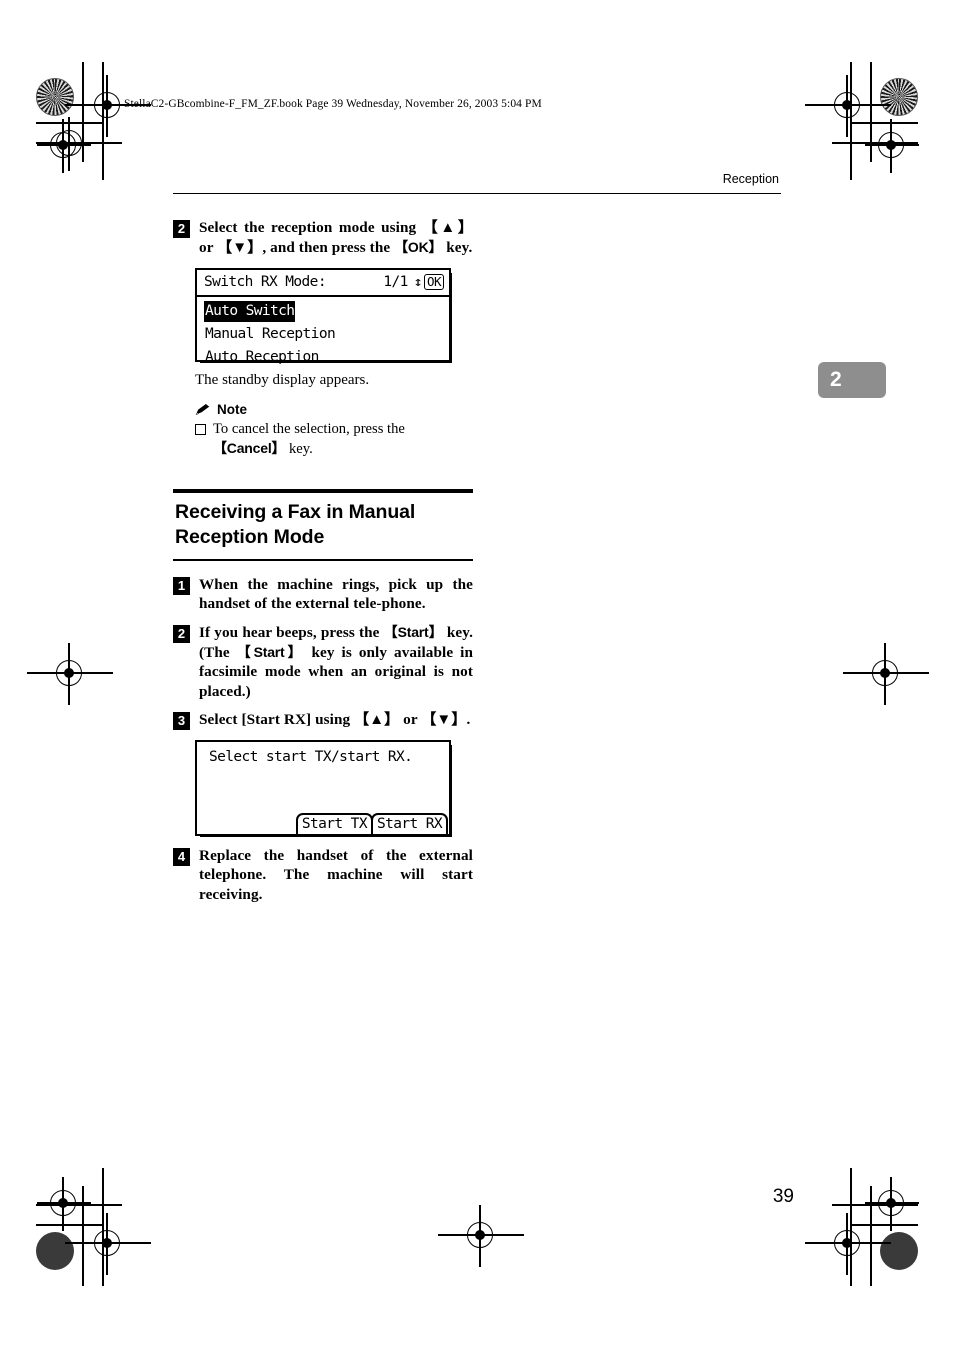  Describe the element at coordinates (299, 448) in the screenshot. I see `note-text-tail: key.` at that location.